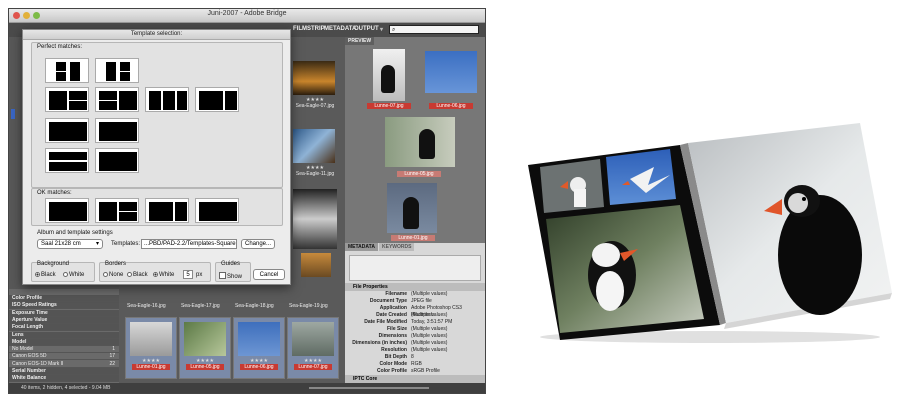 The image size is (900, 402). Describe the element at coordinates (112, 356) in the screenshot. I see `filter-count: 17` at that location.